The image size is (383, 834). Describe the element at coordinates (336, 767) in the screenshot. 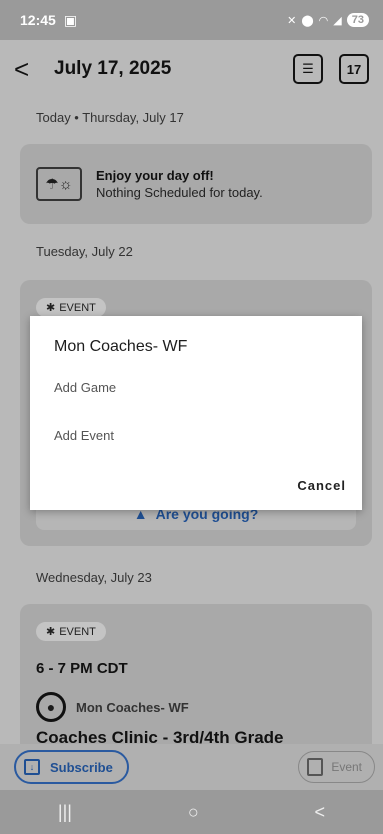

I see `add-event-button: Event` at that location.